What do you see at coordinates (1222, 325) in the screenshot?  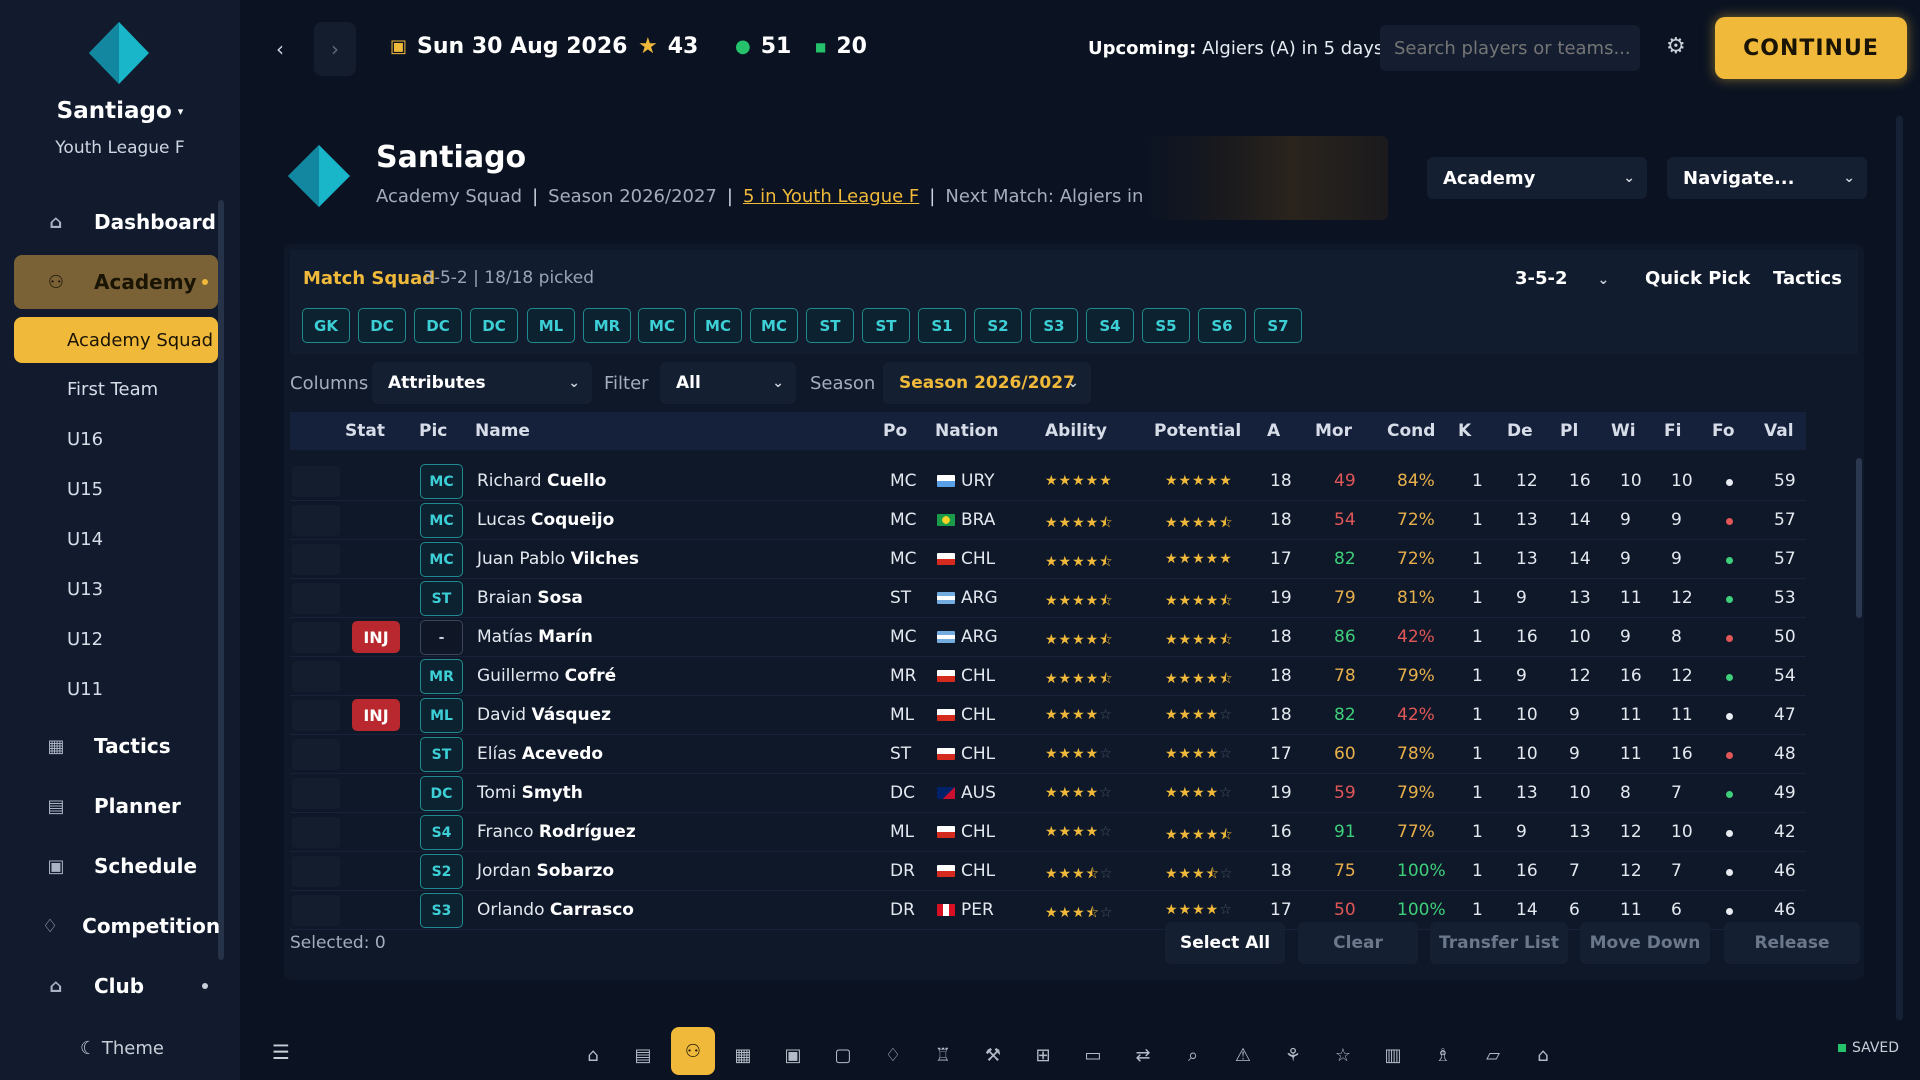 I see `position-chip-s6: S6` at bounding box center [1222, 325].